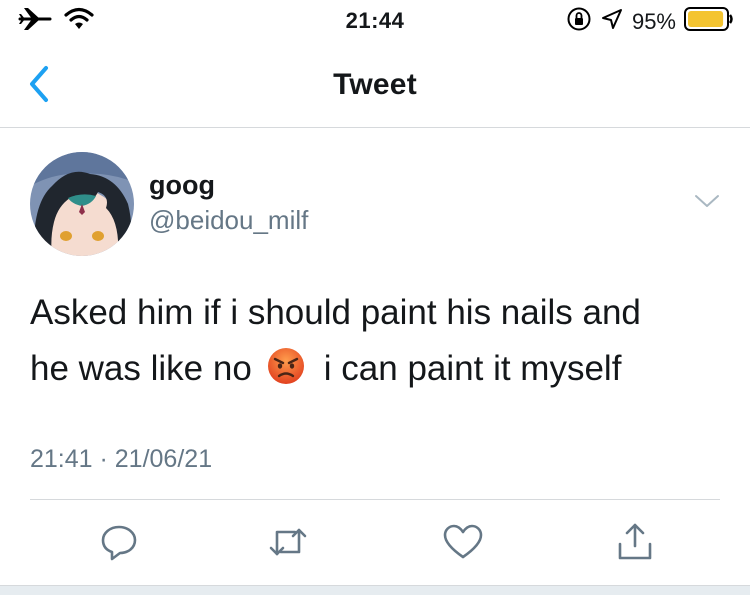 The width and height of the screenshot is (750, 595). What do you see at coordinates (612, 21) in the screenshot?
I see `location-icon` at bounding box center [612, 21].